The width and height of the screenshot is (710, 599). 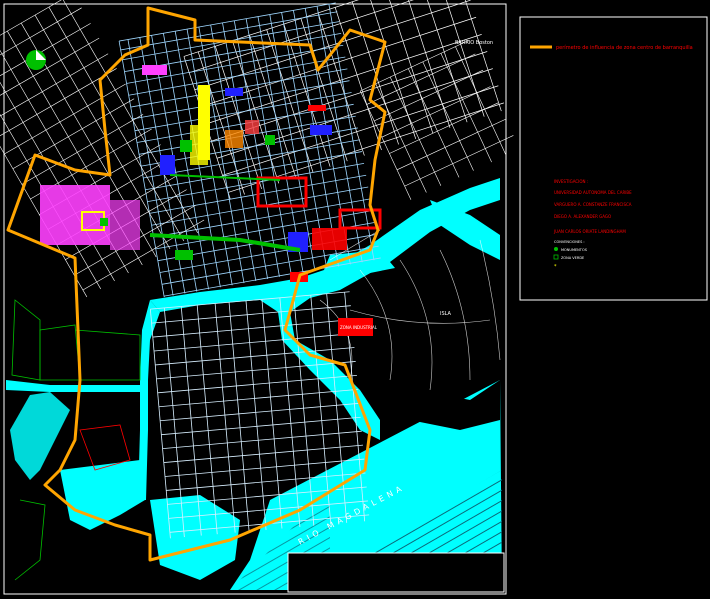 What do you see at coordinates (571, 181) in the screenshot?
I see `credit-line: INVESTIGACION :` at bounding box center [571, 181].